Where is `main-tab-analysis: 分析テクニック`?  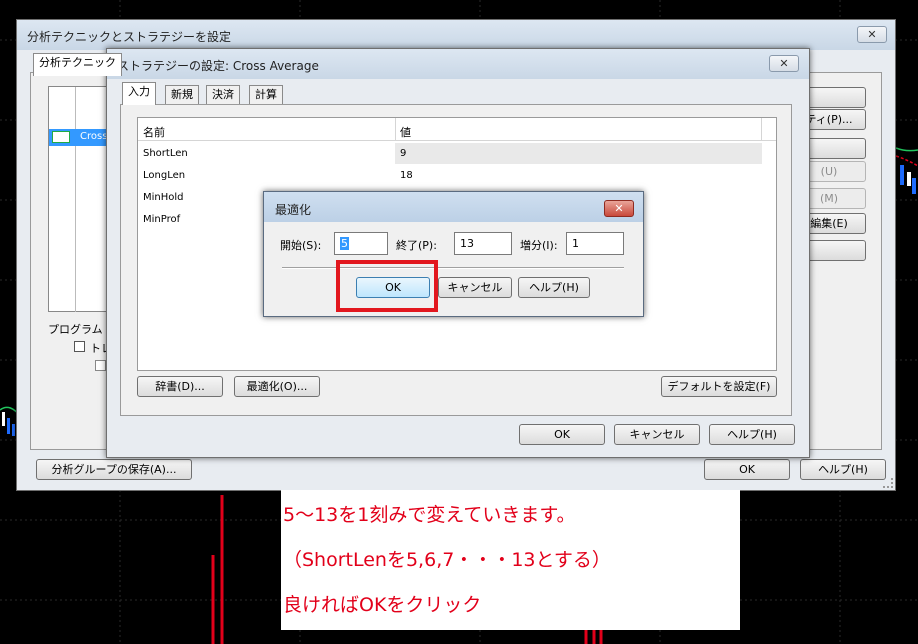
main-tab-analysis: 分析テクニック is located at coordinates (77, 64).